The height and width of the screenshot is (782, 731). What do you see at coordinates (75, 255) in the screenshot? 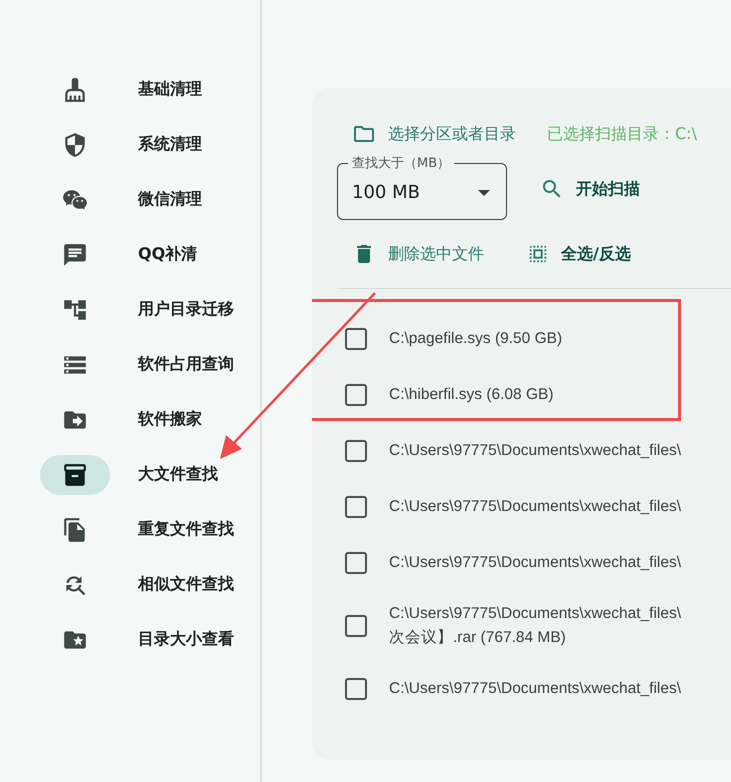
I see `message-icon` at bounding box center [75, 255].